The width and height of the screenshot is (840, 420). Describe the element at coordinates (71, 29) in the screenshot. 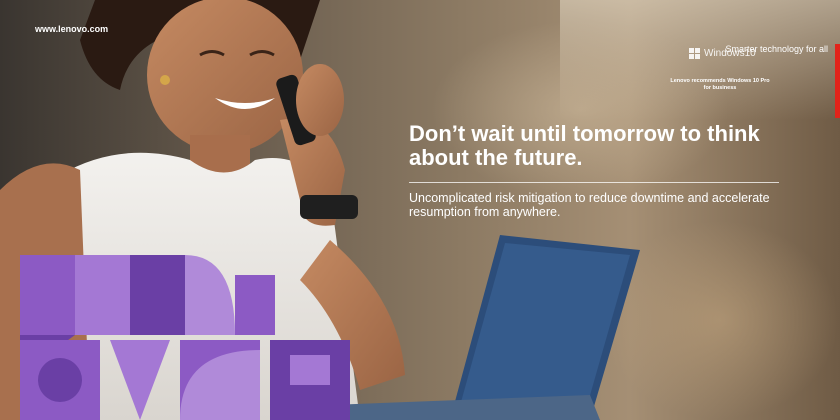

I see `site-url: www.lenovo.com` at that location.